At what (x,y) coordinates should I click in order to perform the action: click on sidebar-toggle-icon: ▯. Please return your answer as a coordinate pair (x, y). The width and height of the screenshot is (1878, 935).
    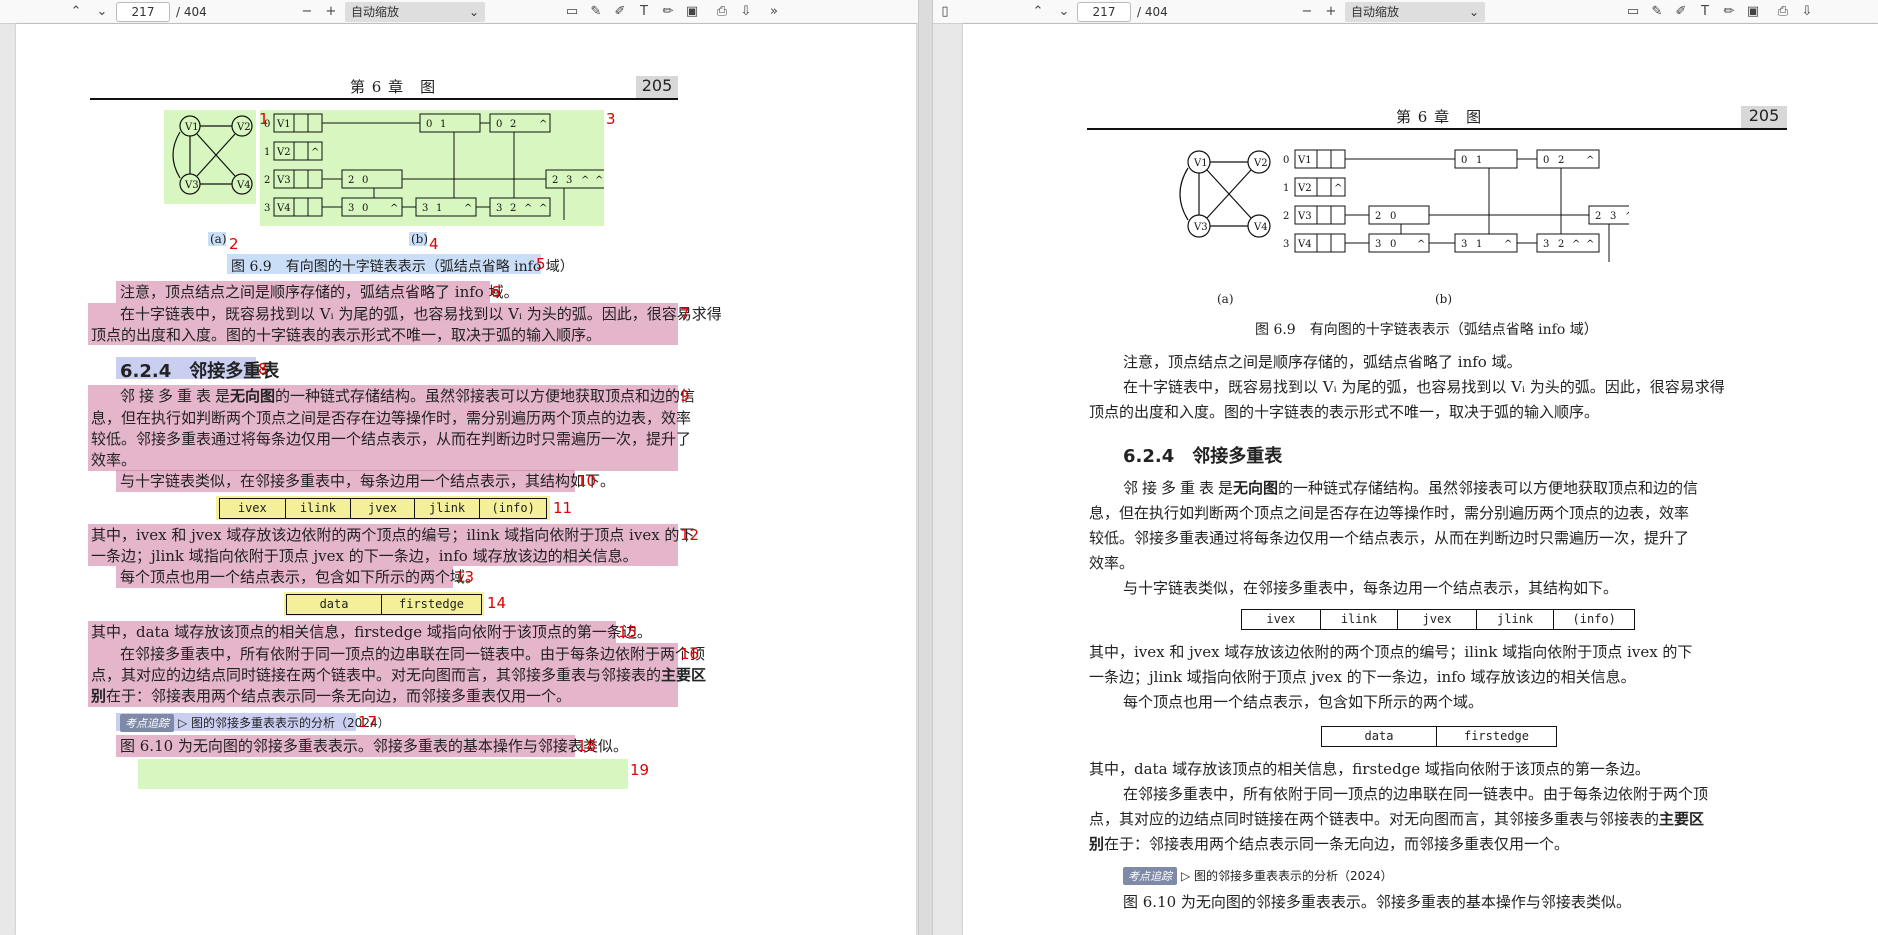
    Looking at the image, I should click on (945, 12).